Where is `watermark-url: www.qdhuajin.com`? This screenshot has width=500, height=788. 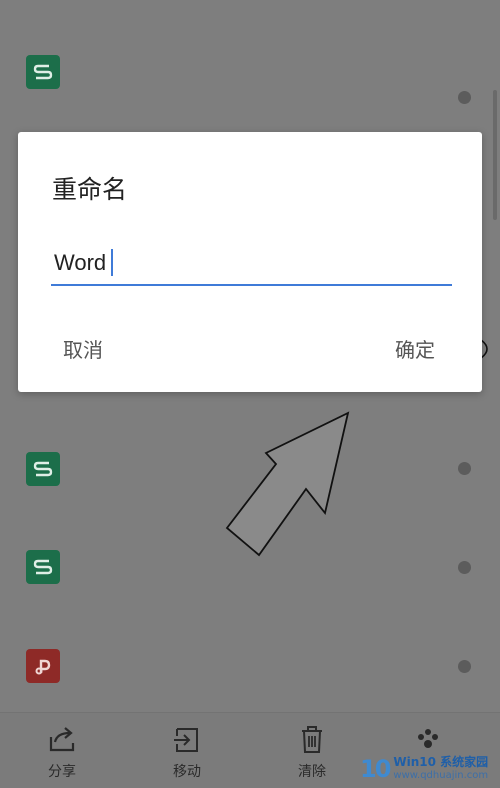
watermark-url: www.qdhuajin.com is located at coordinates (441, 775).